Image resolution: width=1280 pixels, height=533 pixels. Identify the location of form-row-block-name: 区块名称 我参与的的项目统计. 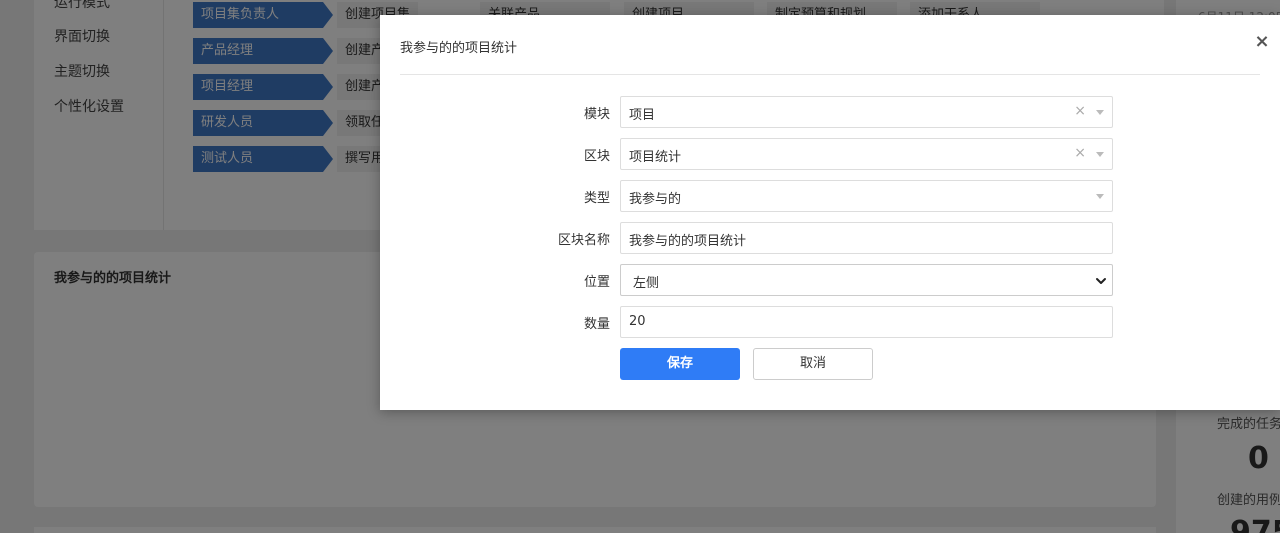
(830, 238).